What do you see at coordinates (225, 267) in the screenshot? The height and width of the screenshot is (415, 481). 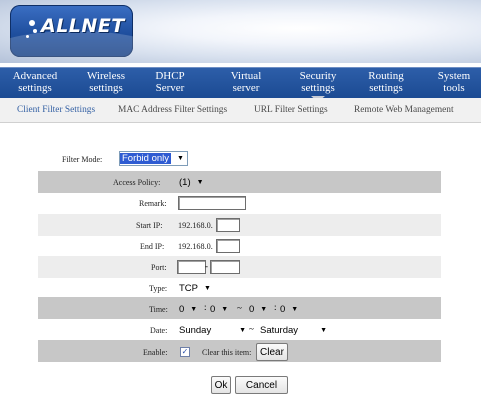 I see `port-end-input` at bounding box center [225, 267].